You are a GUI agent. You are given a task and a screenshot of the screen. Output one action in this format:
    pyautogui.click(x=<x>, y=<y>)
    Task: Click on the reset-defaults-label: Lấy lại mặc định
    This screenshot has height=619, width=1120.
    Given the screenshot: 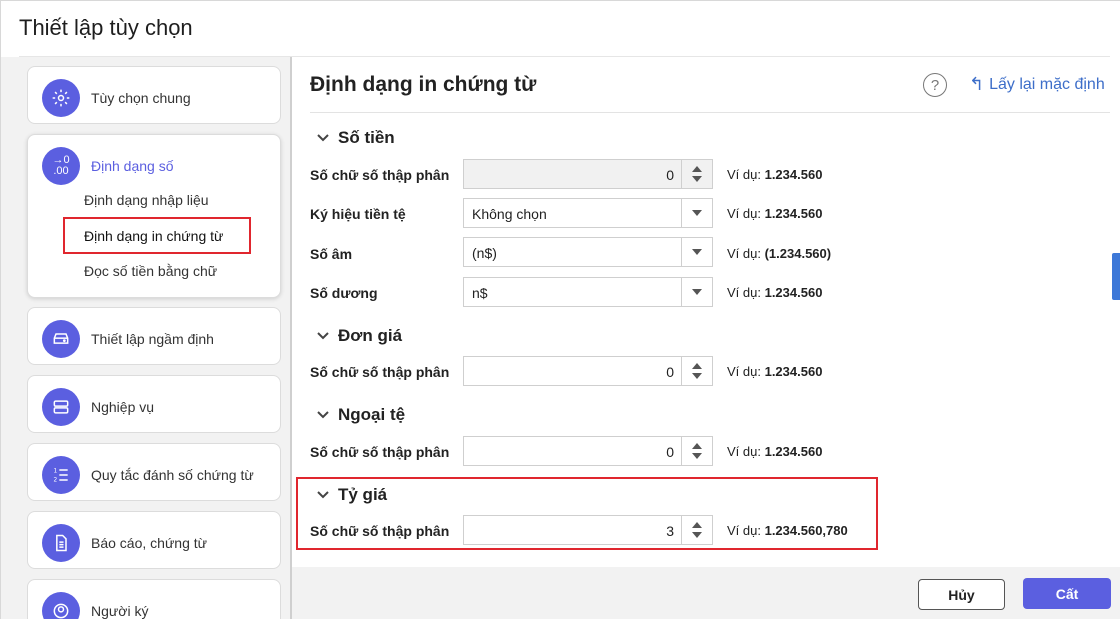 What is the action you would take?
    pyautogui.click(x=1047, y=84)
    